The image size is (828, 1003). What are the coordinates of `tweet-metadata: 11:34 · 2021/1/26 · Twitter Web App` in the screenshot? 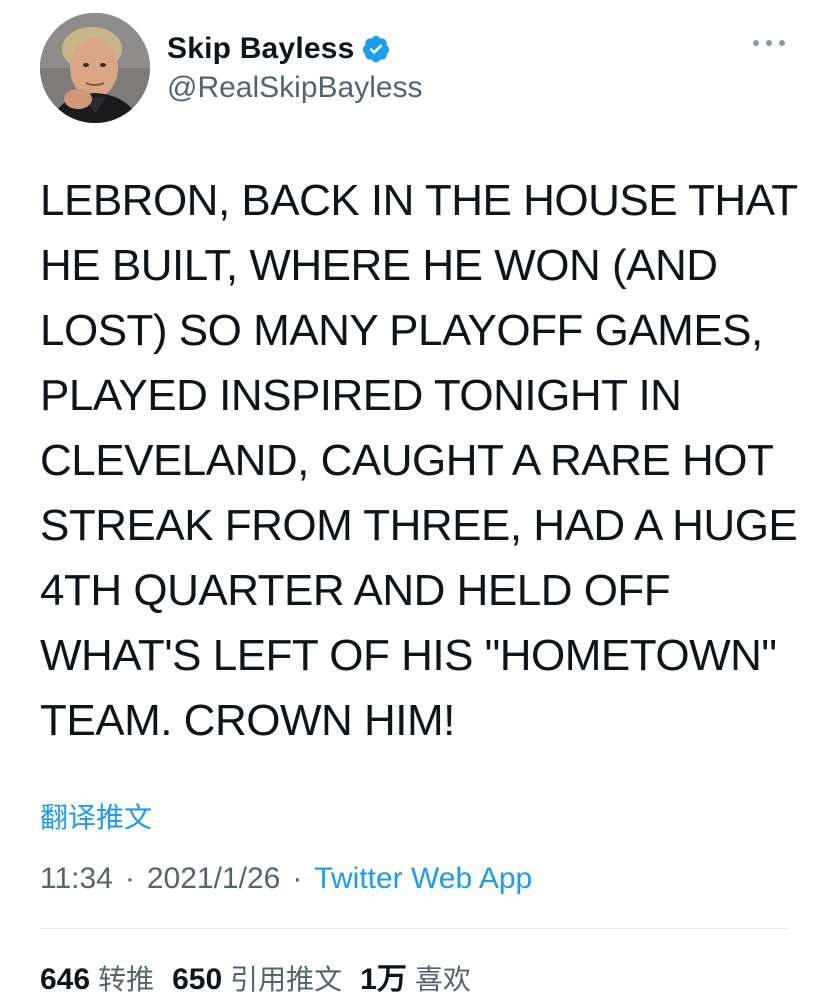 It's located at (286, 879).